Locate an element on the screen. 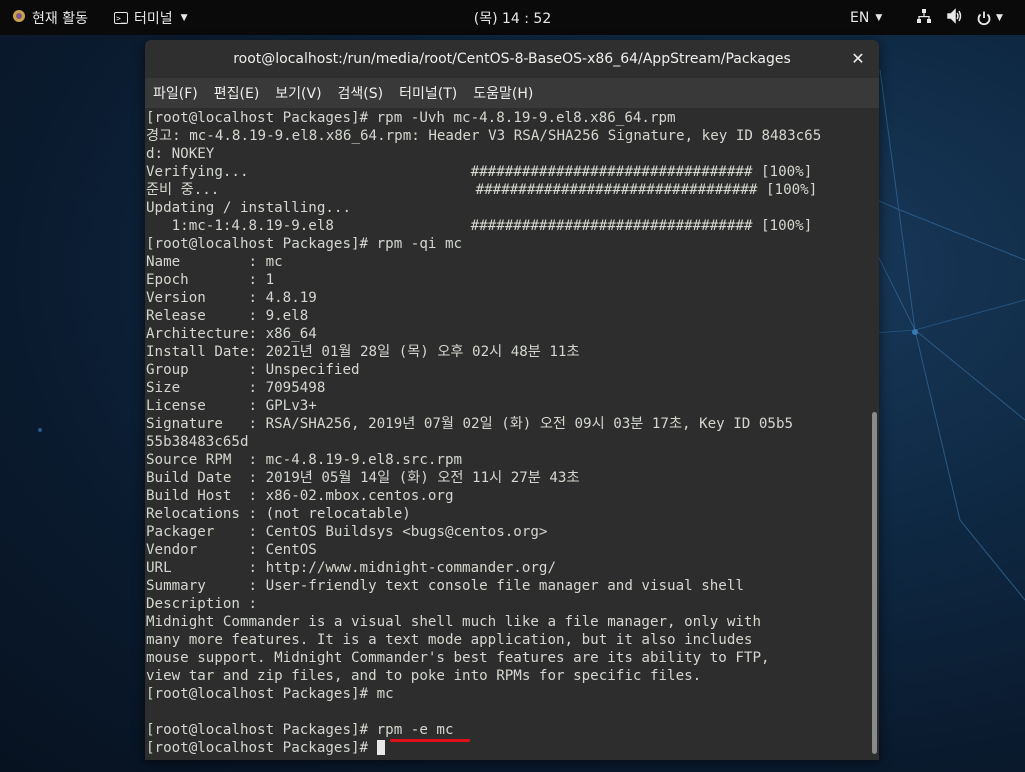 Image resolution: width=1025 pixels, height=772 pixels. terminal-line: Group : Unspecified is located at coordinates (253, 370).